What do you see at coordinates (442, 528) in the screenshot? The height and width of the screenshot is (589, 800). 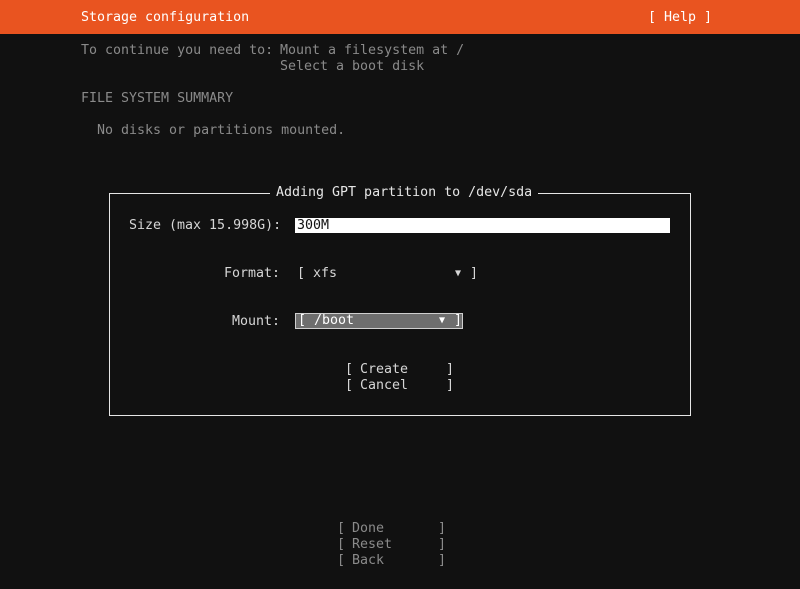 I see `done-button-close-bracket: ]` at bounding box center [442, 528].